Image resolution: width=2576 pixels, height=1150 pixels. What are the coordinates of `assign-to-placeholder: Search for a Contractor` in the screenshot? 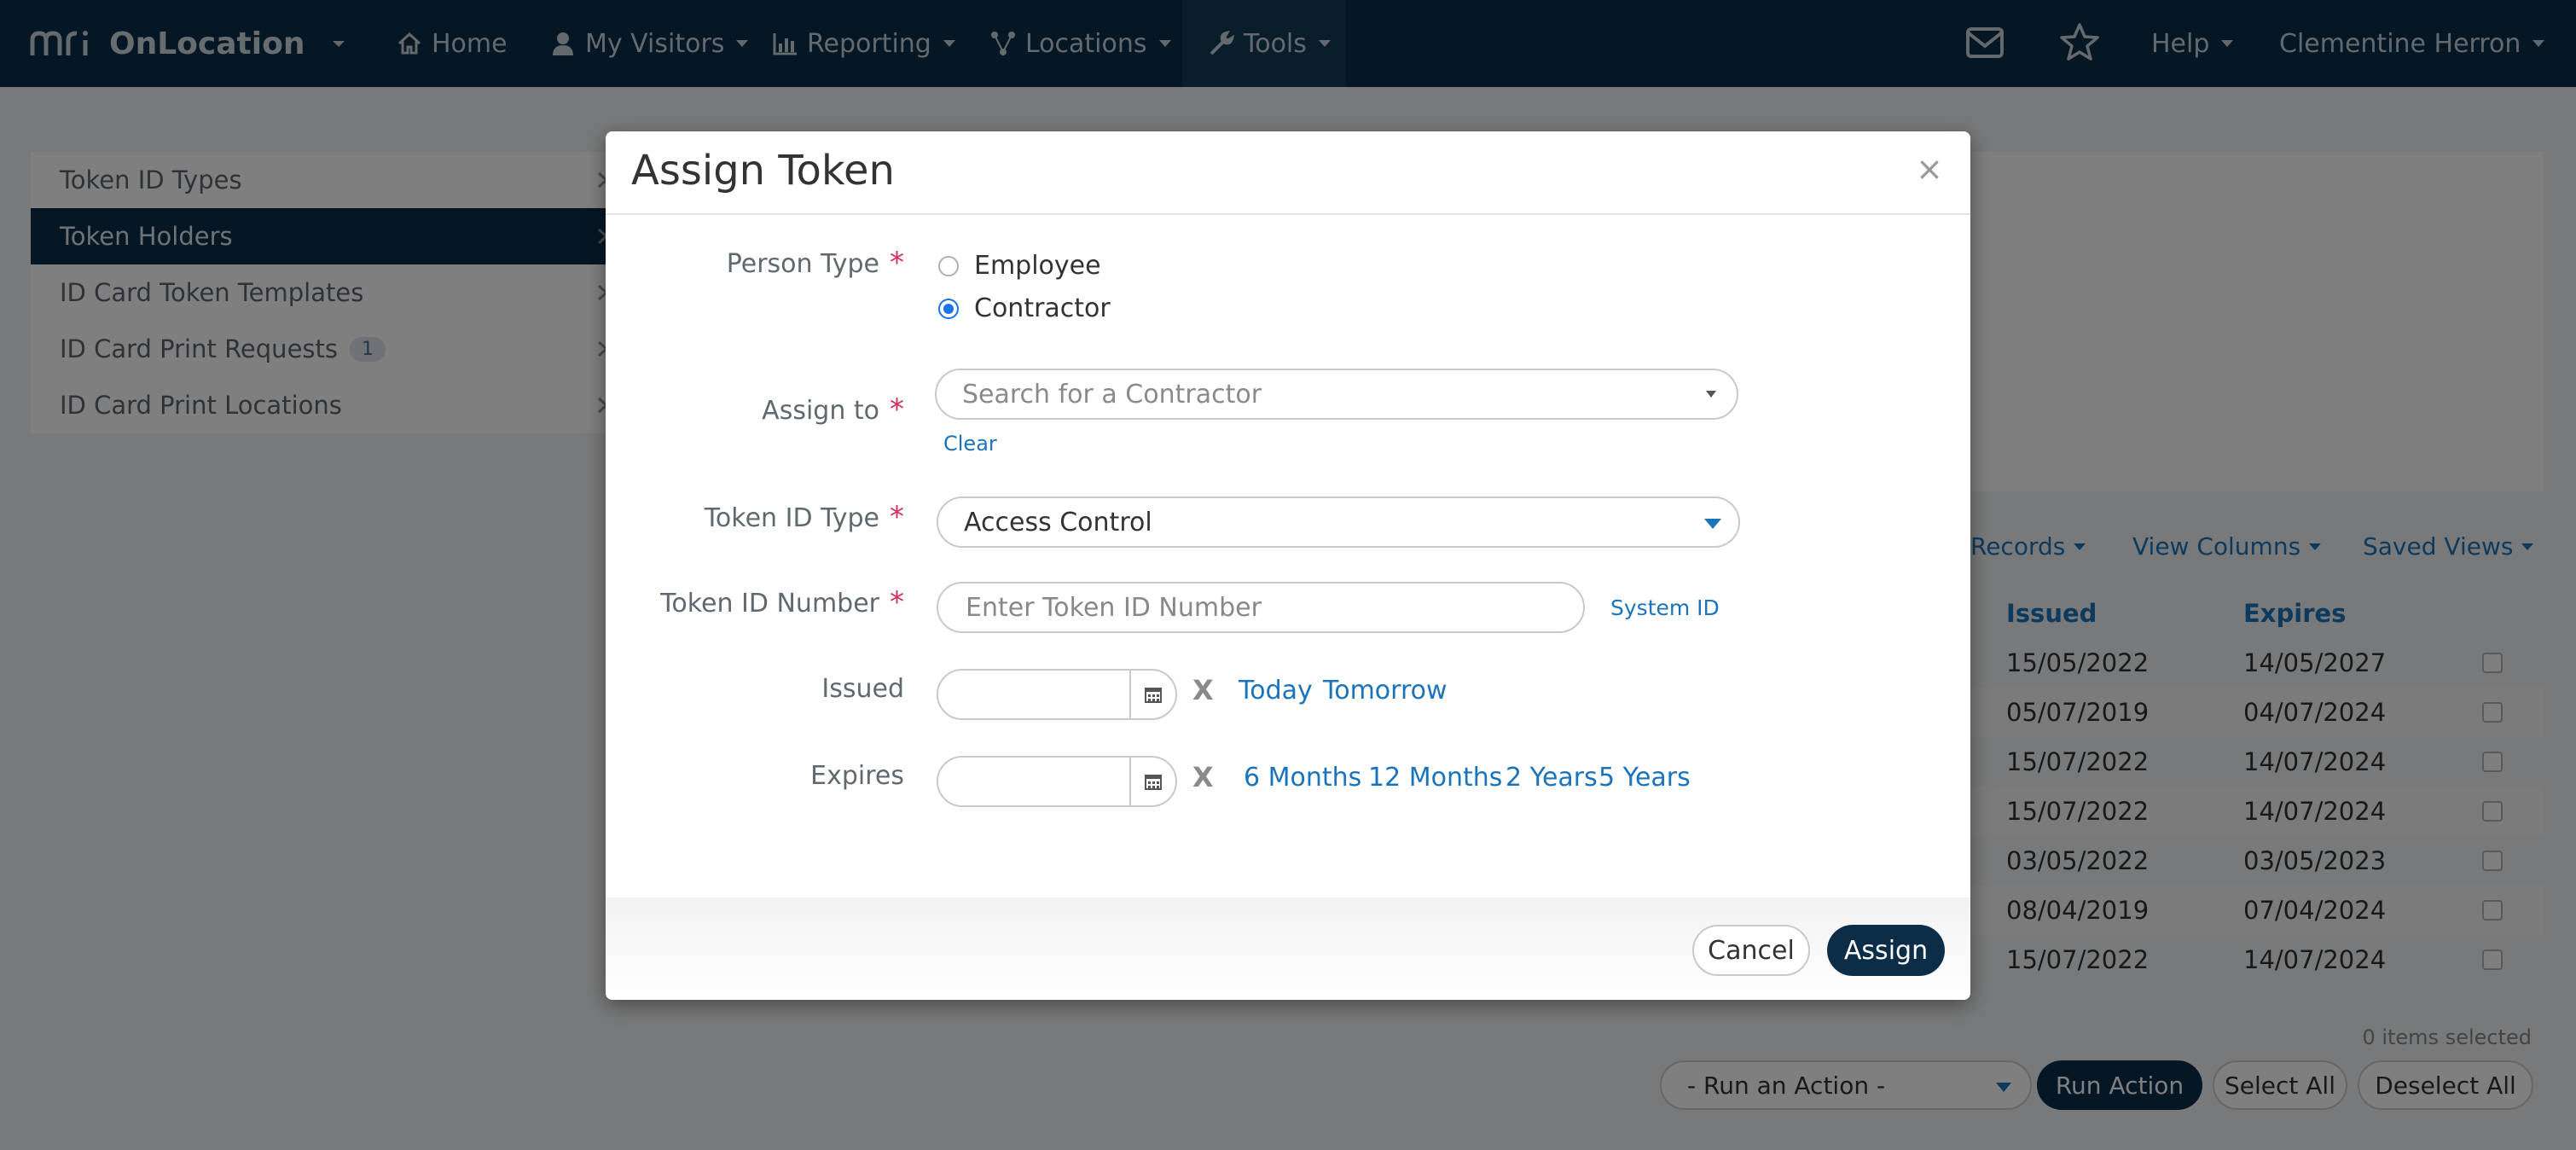 It's located at (1112, 394).